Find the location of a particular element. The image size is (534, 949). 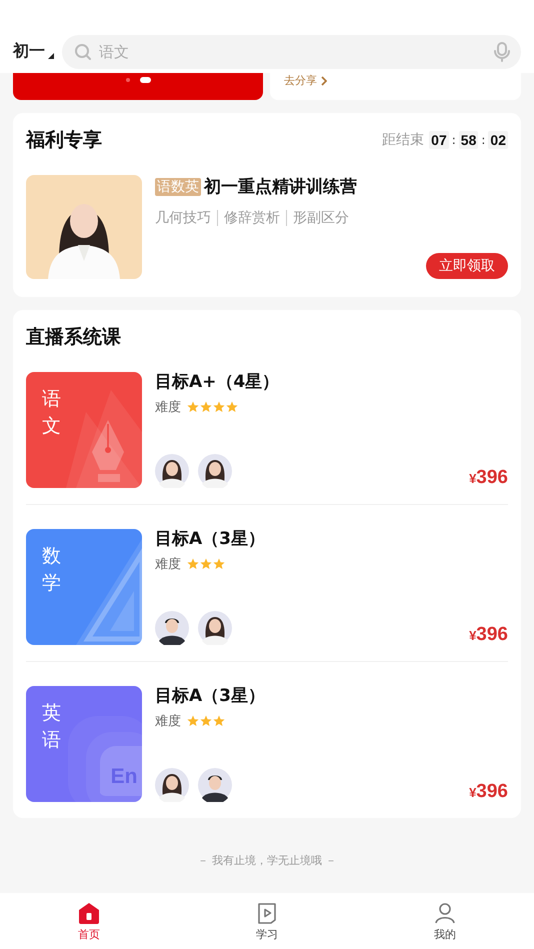

caret-icon is located at coordinates (51, 56).